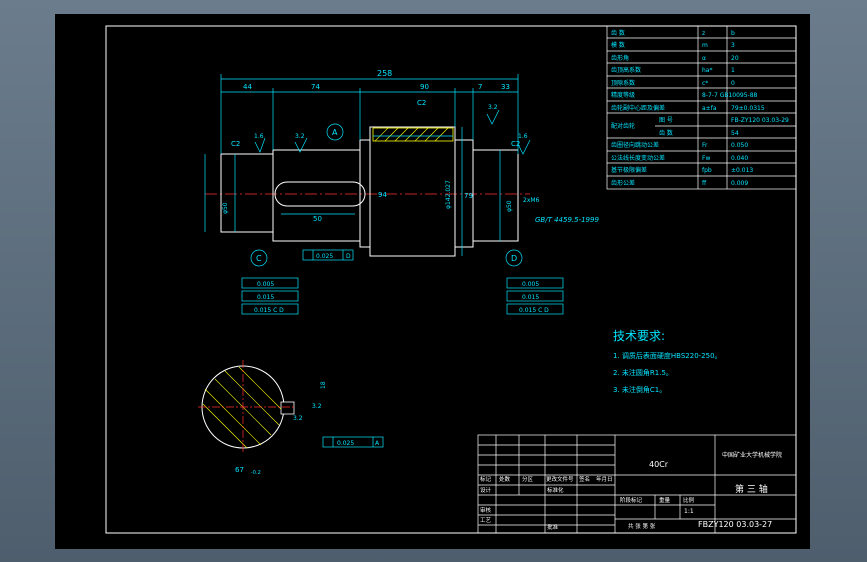  What do you see at coordinates (225, 208) in the screenshot?
I see `dim-small: φ50` at bounding box center [225, 208].